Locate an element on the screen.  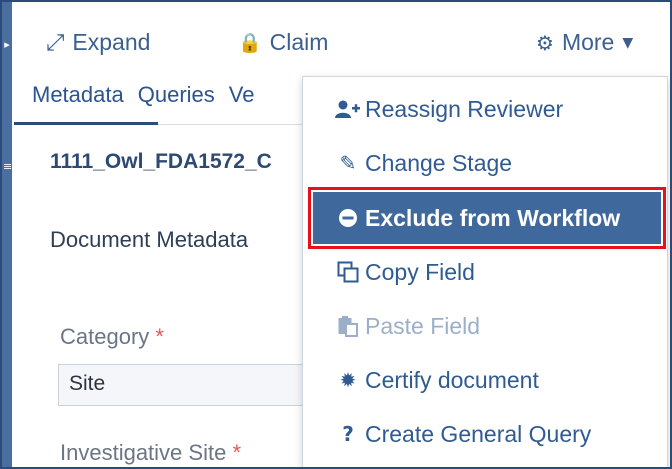
category-label: Category * is located at coordinates (112, 337).